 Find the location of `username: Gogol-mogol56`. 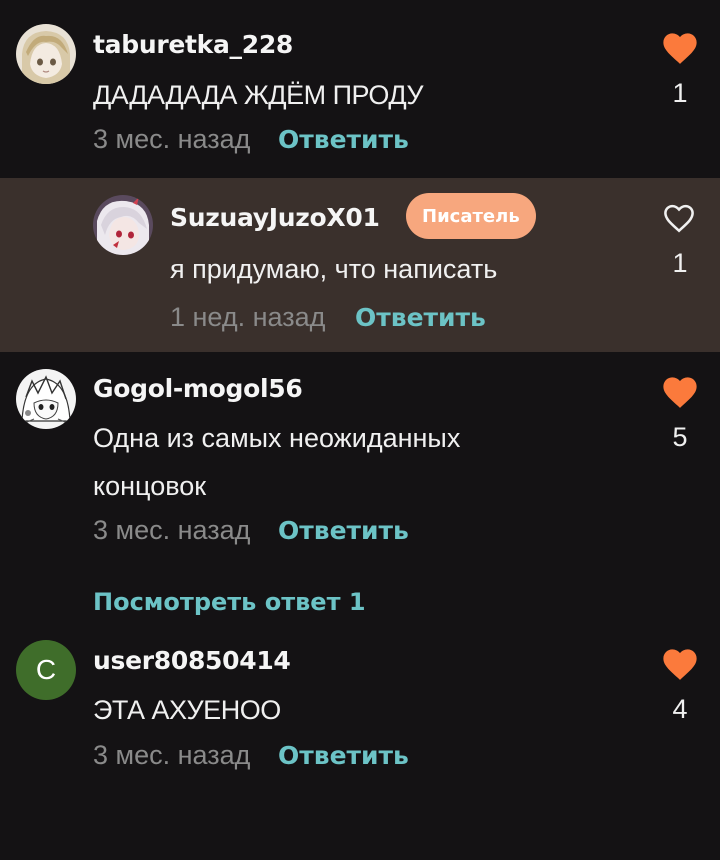

username: Gogol-mogol56 is located at coordinates (198, 388).